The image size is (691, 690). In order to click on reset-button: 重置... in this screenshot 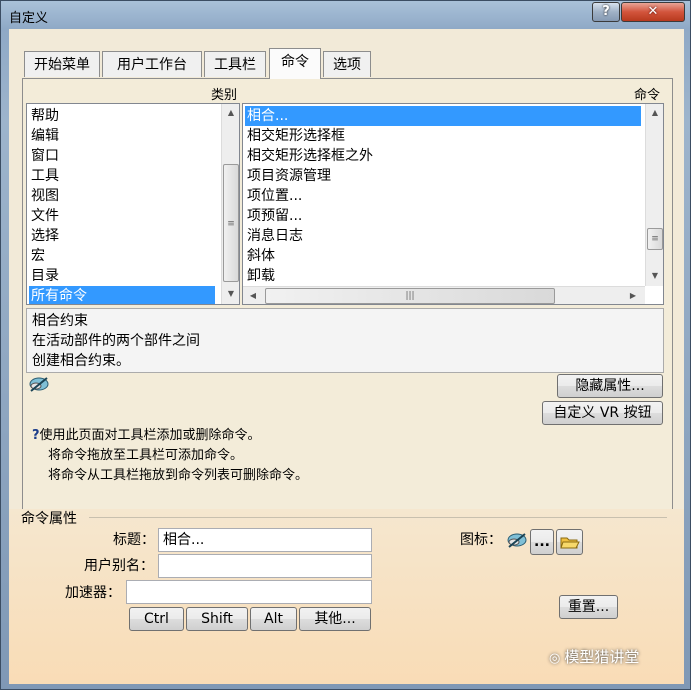, I will do `click(588, 607)`.